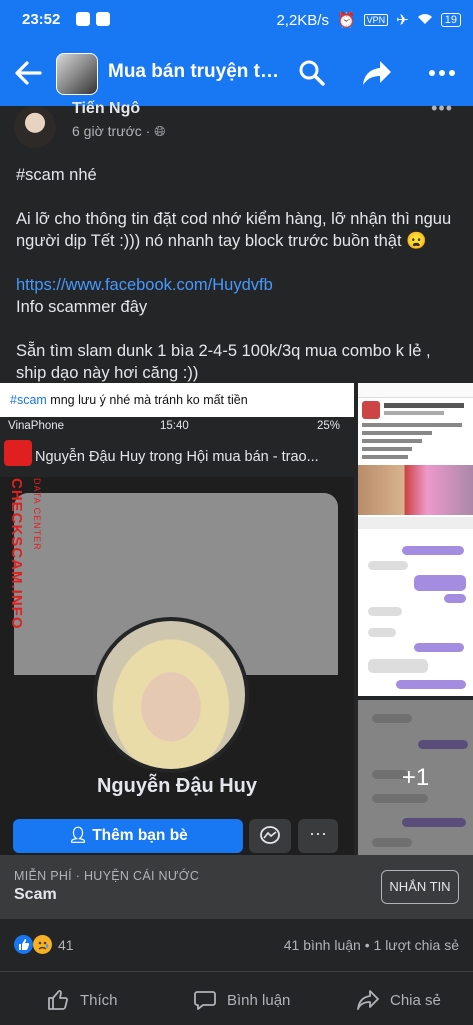  I want to click on vpn-badge: VPN, so click(376, 20).